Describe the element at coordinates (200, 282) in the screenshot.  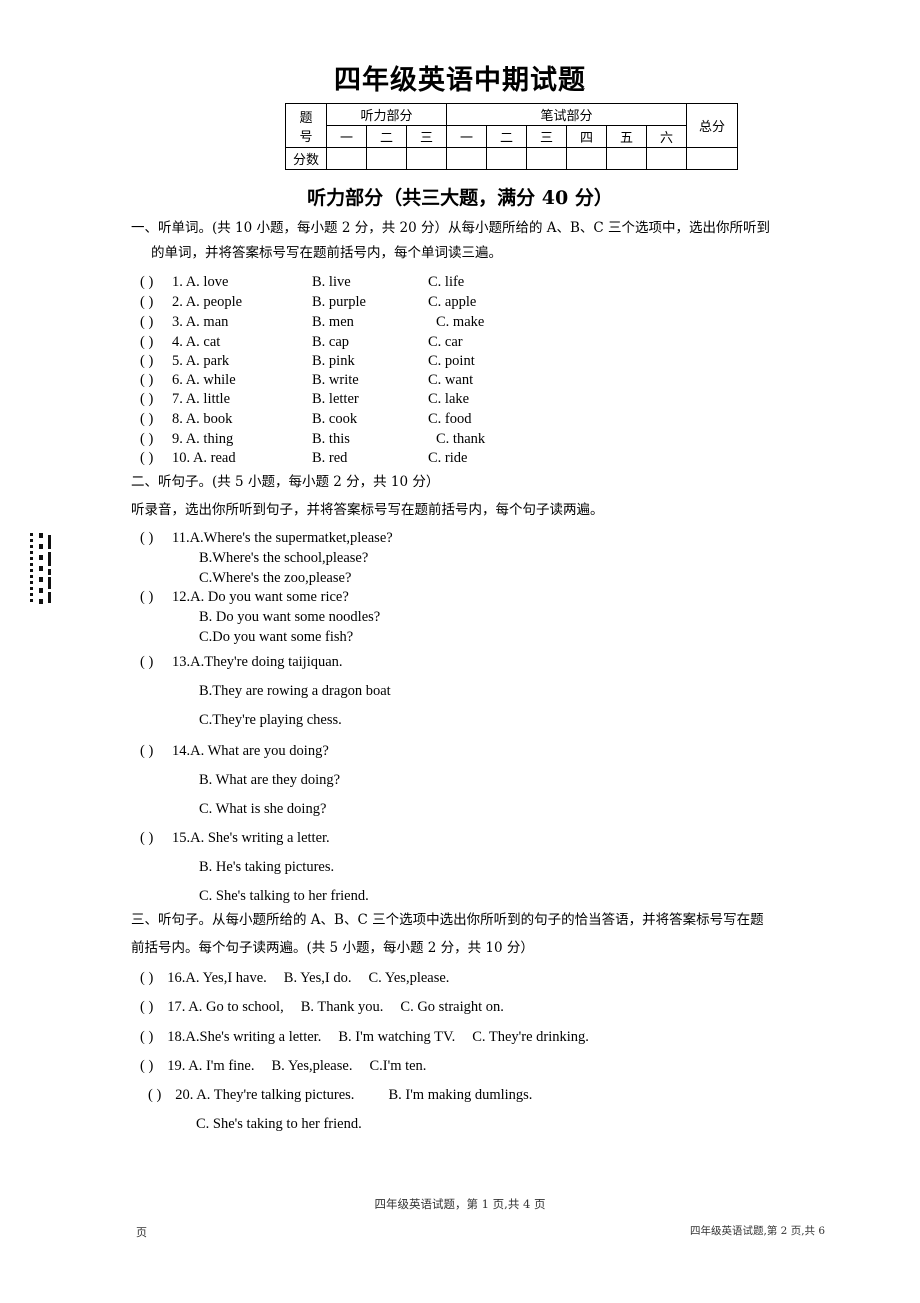
I see `option-a: 1. A. love` at that location.